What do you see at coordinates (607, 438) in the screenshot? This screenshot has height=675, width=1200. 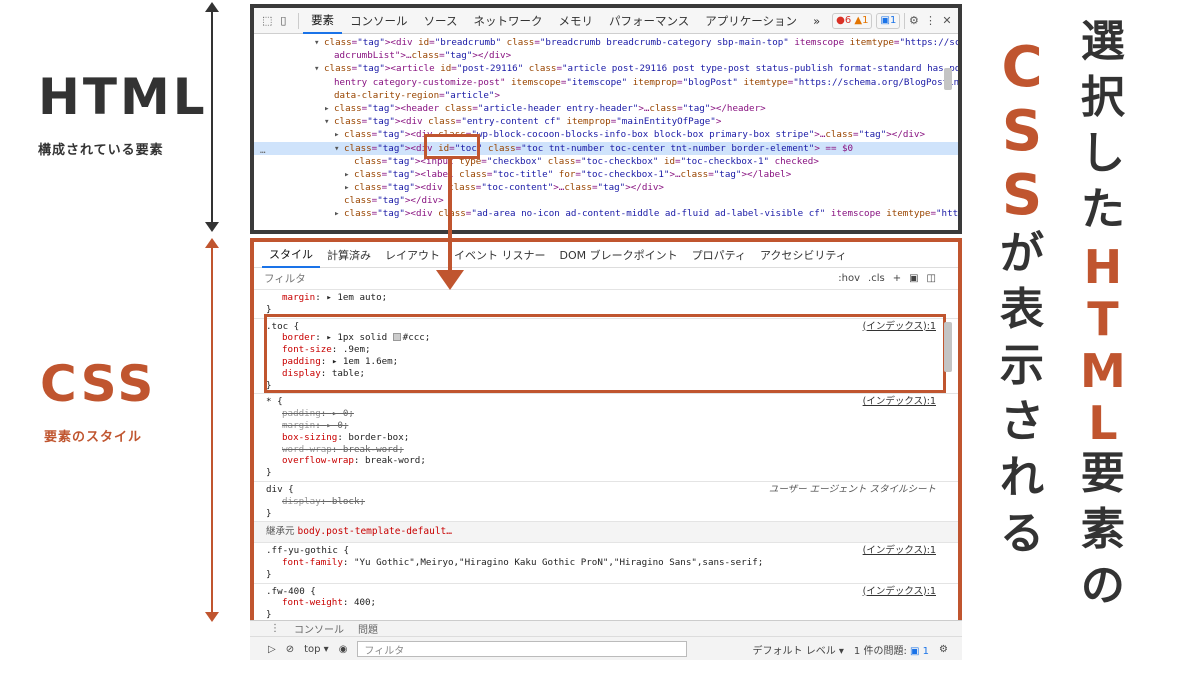 I see `style-declaration: box-sizing: border-box;` at bounding box center [607, 438].